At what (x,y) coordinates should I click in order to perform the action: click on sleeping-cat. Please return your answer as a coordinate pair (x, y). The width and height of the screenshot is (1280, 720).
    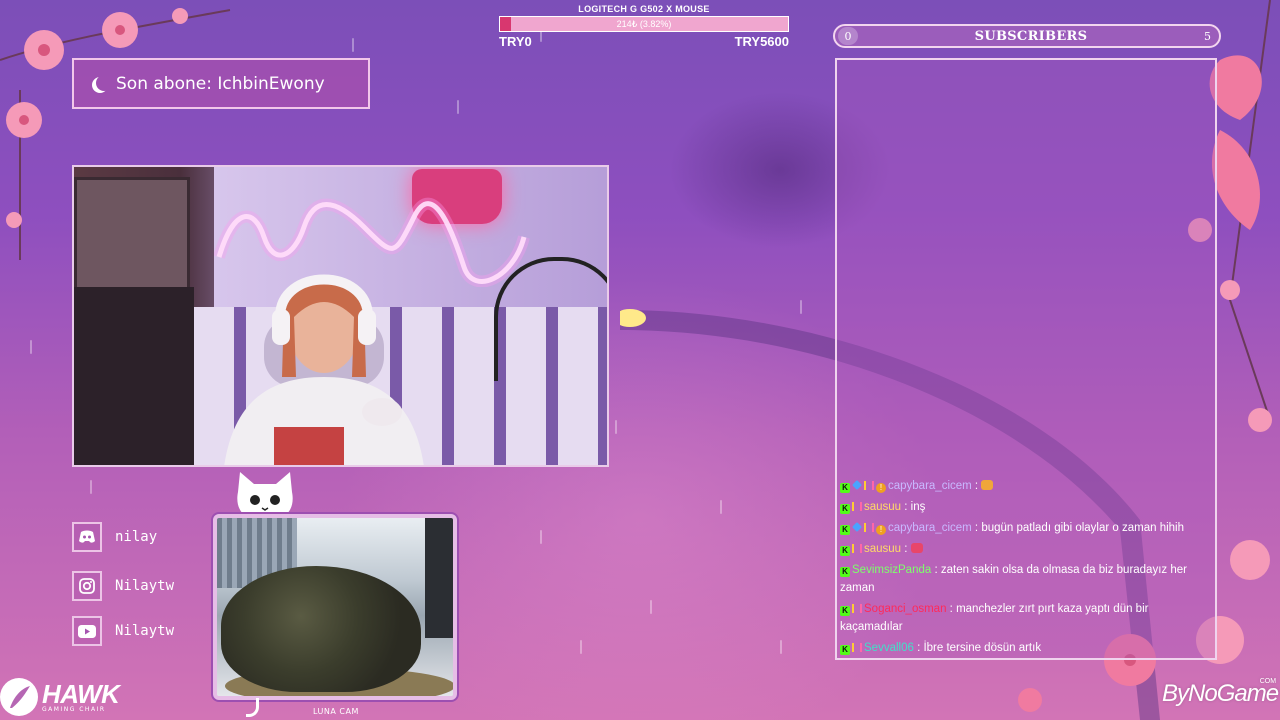
    Looking at the image, I should click on (321, 629).